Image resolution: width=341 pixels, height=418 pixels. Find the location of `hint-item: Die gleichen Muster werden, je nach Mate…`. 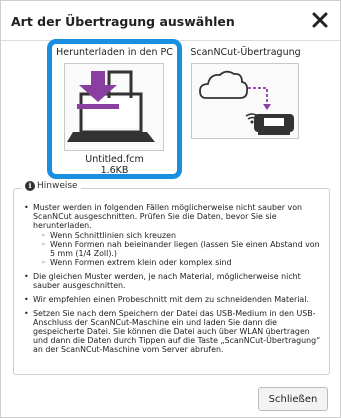

hint-item: Die gleichen Muster werden, je nach Mate… is located at coordinates (173, 281).